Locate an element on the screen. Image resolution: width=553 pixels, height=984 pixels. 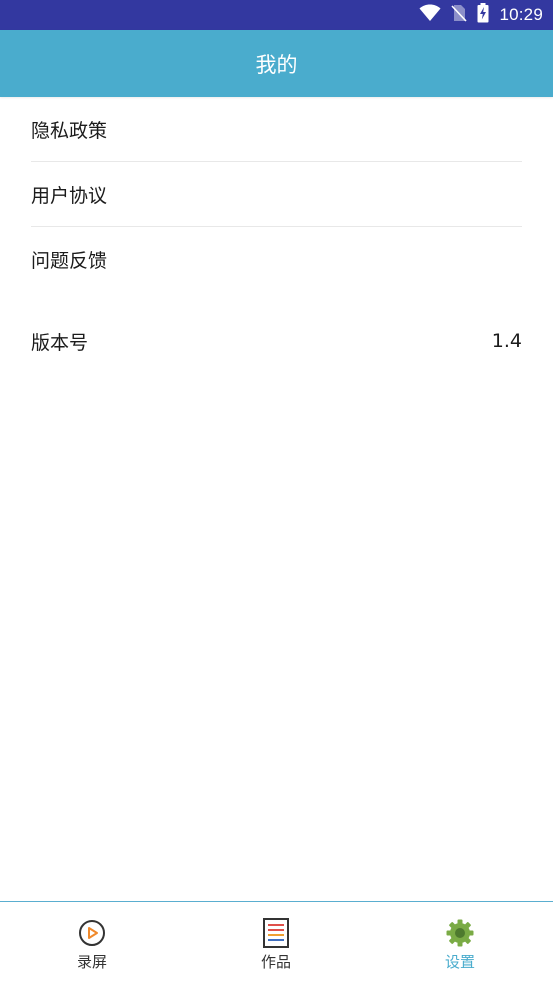
page-title: 我的 is located at coordinates (276, 64).